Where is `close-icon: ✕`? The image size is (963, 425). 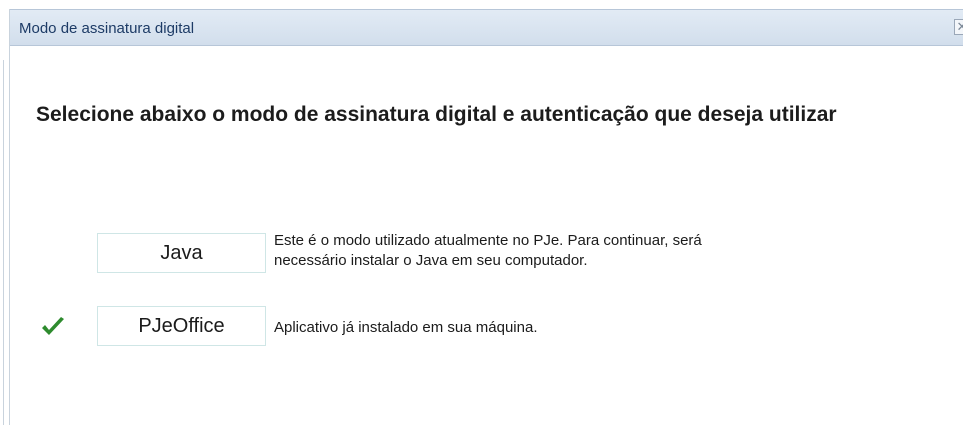 close-icon: ✕ is located at coordinates (959, 26).